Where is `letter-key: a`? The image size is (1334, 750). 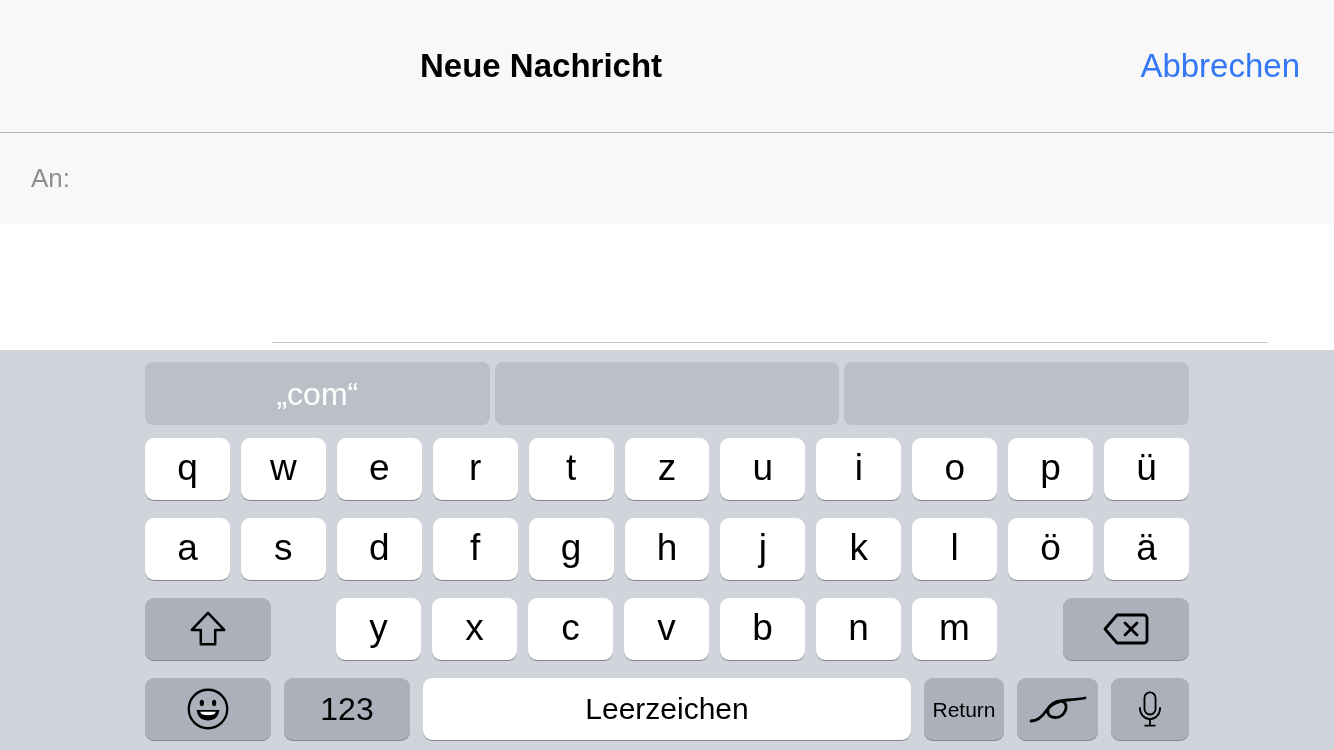
letter-key: a is located at coordinates (187, 549).